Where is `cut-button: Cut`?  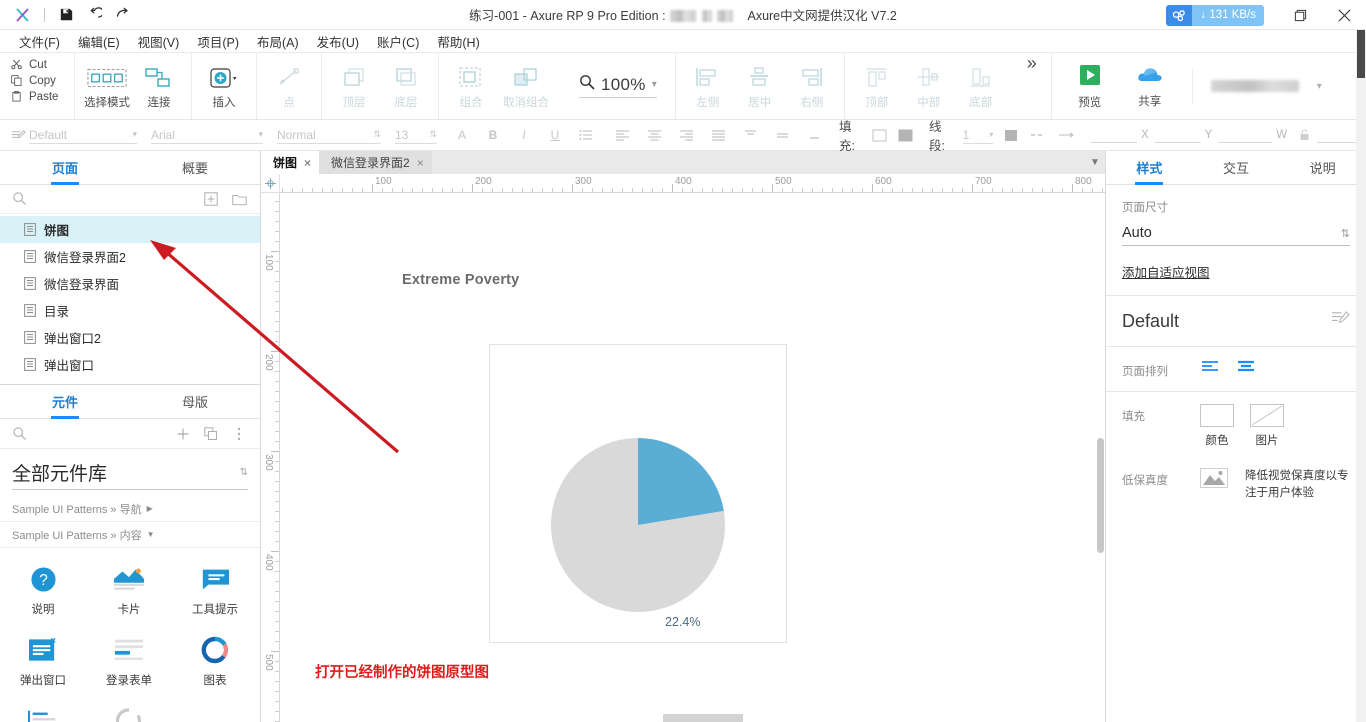 cut-button: Cut is located at coordinates (42, 64).